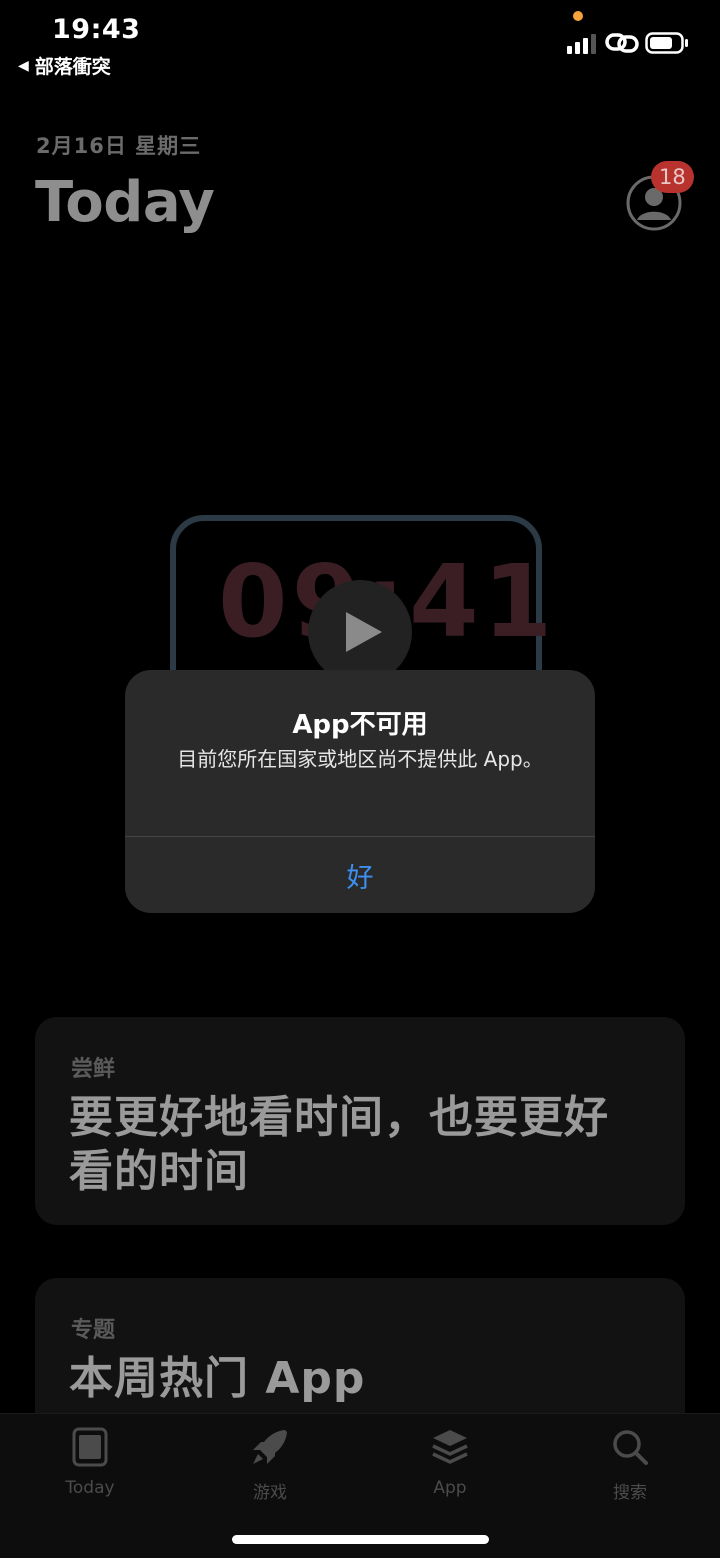  Describe the element at coordinates (270, 1493) in the screenshot. I see `tab-label: 游戏` at that location.